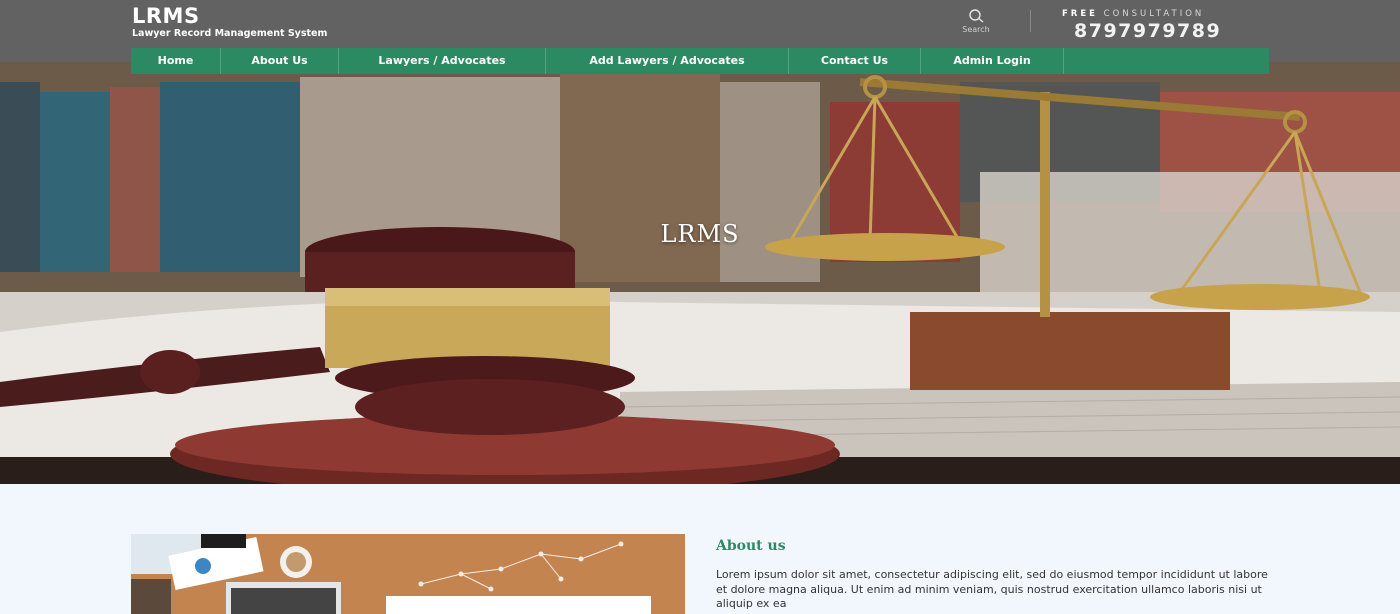 Image resolution: width=1400 pixels, height=614 pixels. Describe the element at coordinates (976, 16) in the screenshot. I see `search-icon` at that location.